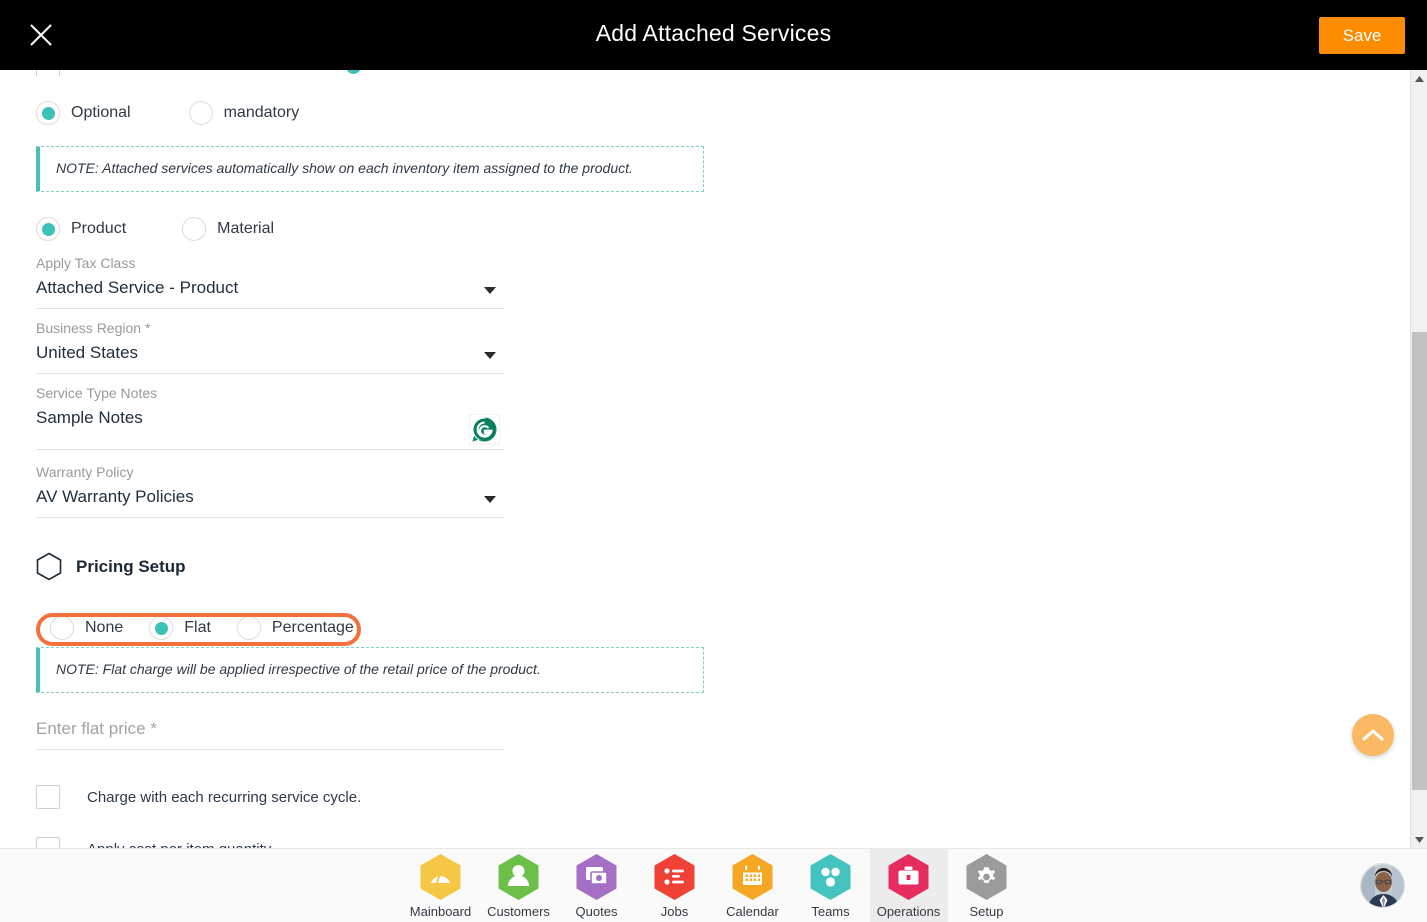  Describe the element at coordinates (752, 877) in the screenshot. I see `calendar-icon` at that location.